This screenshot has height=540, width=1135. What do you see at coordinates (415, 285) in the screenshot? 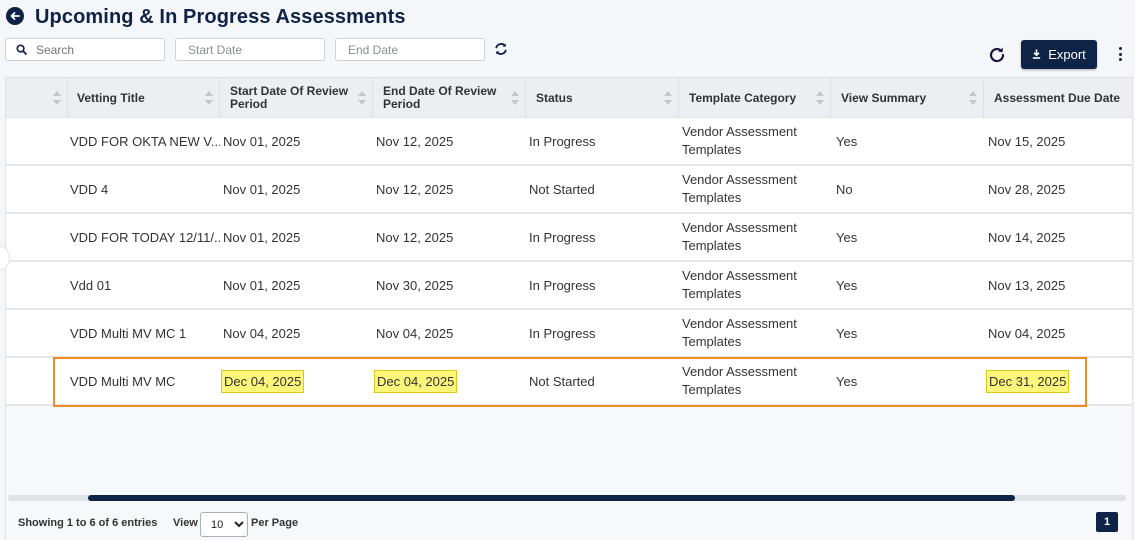
I see `cell-end-date: Nov 30, 2025` at bounding box center [415, 285].